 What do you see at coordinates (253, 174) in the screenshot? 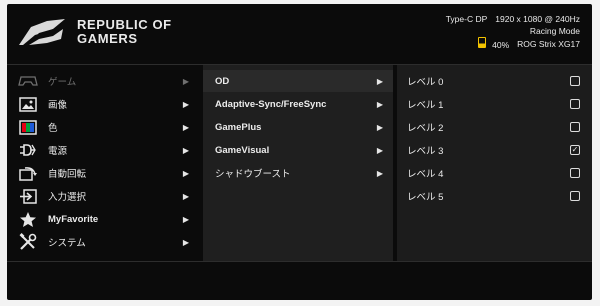
I see `submenu-item-label: シャドウブースト` at bounding box center [253, 174].